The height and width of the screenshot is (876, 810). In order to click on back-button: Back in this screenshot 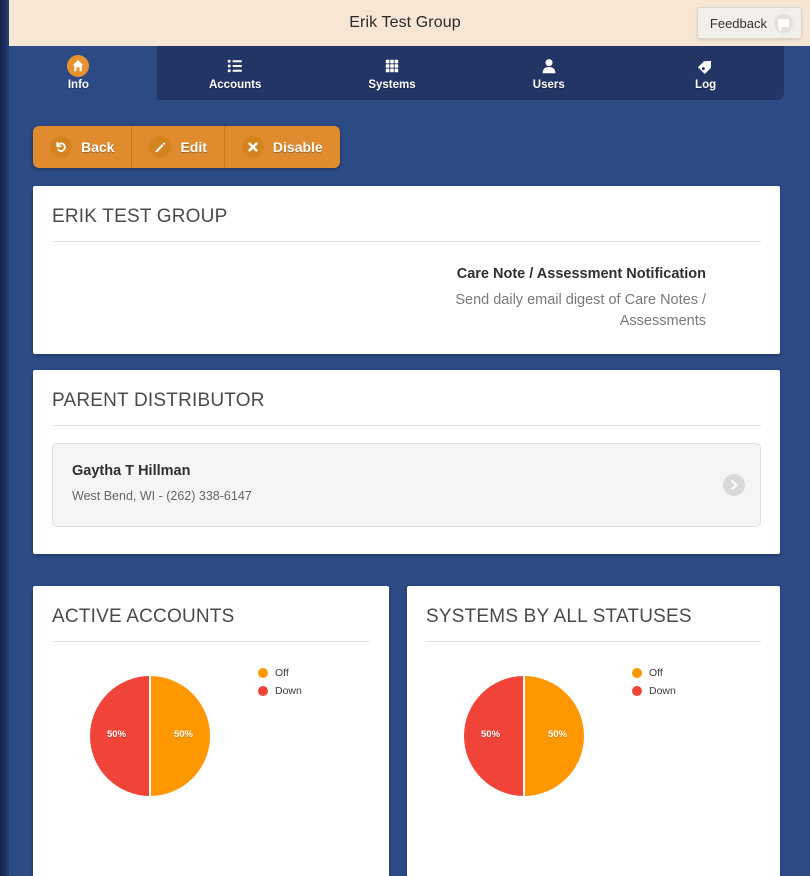, I will do `click(83, 147)`.